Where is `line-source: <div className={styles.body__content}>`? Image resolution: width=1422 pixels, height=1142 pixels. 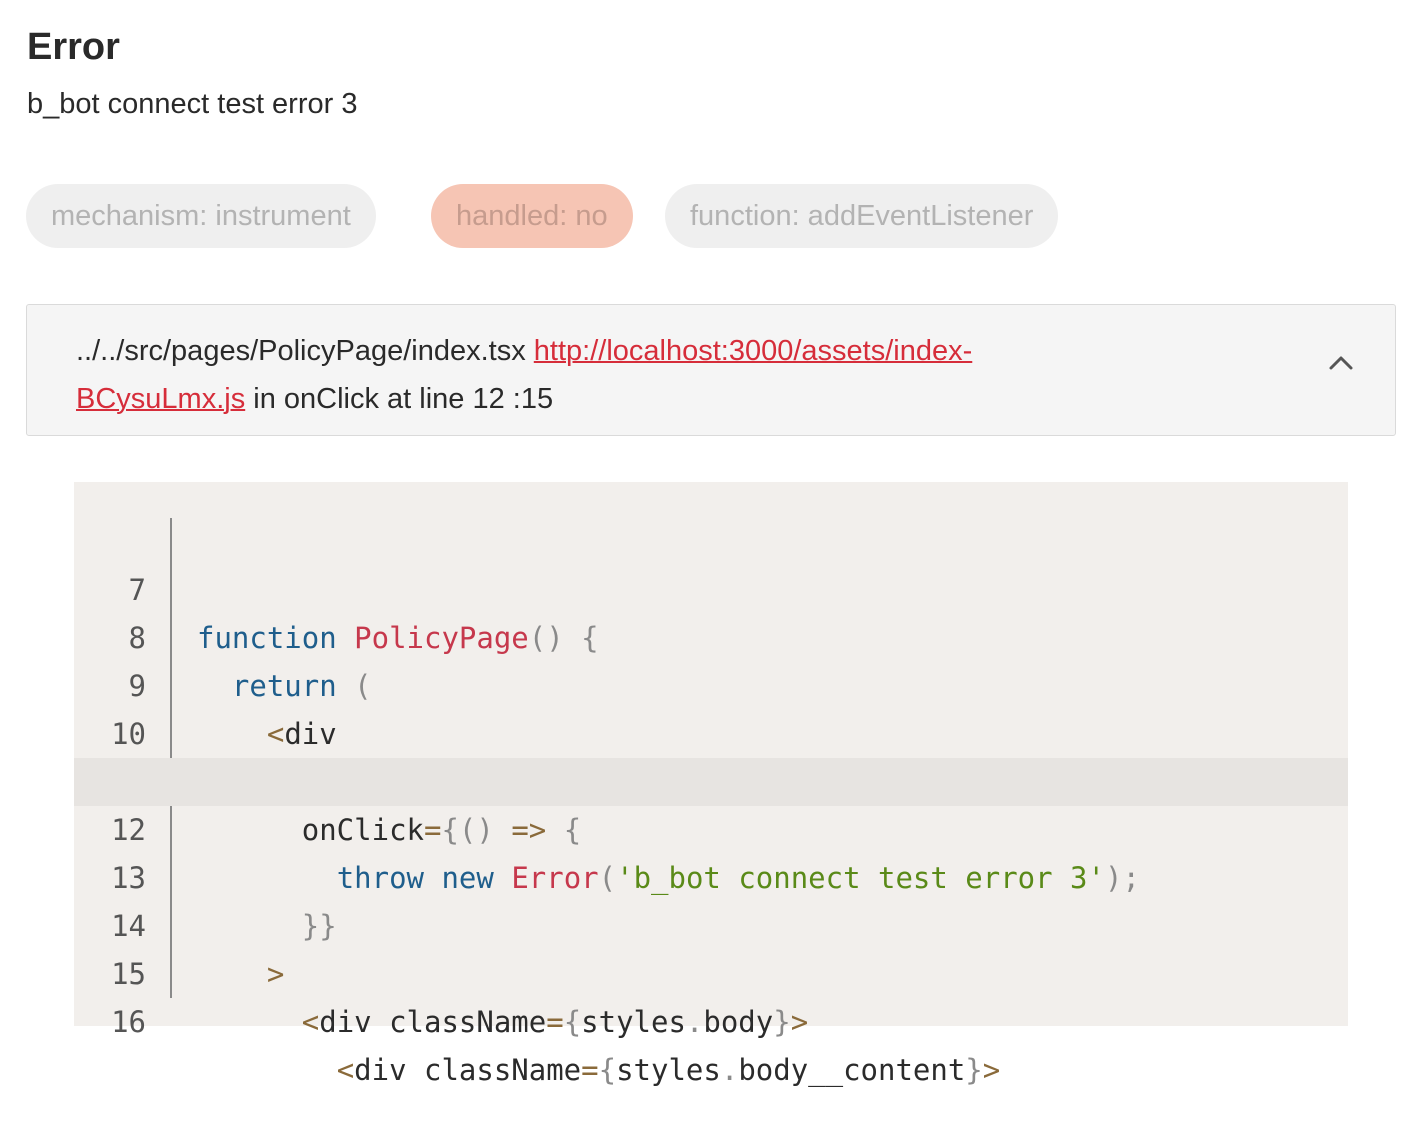 line-source: <div className={styles.body__content}> is located at coordinates (668, 1070).